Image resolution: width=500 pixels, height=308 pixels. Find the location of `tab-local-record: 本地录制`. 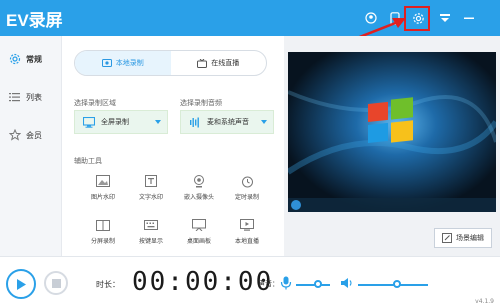

tab-local-record: 本地录制 is located at coordinates (123, 63).